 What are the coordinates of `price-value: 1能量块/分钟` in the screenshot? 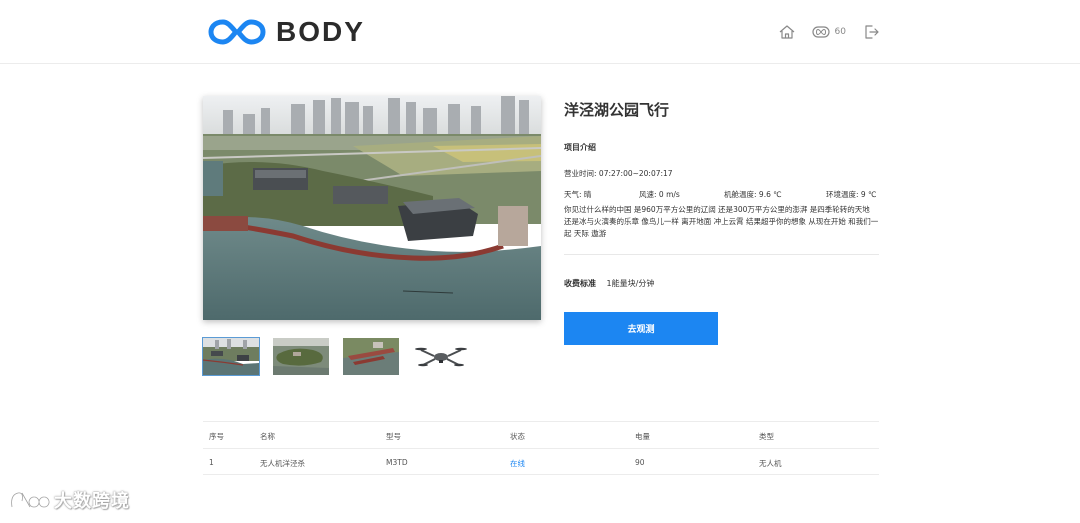 It's located at (630, 283).